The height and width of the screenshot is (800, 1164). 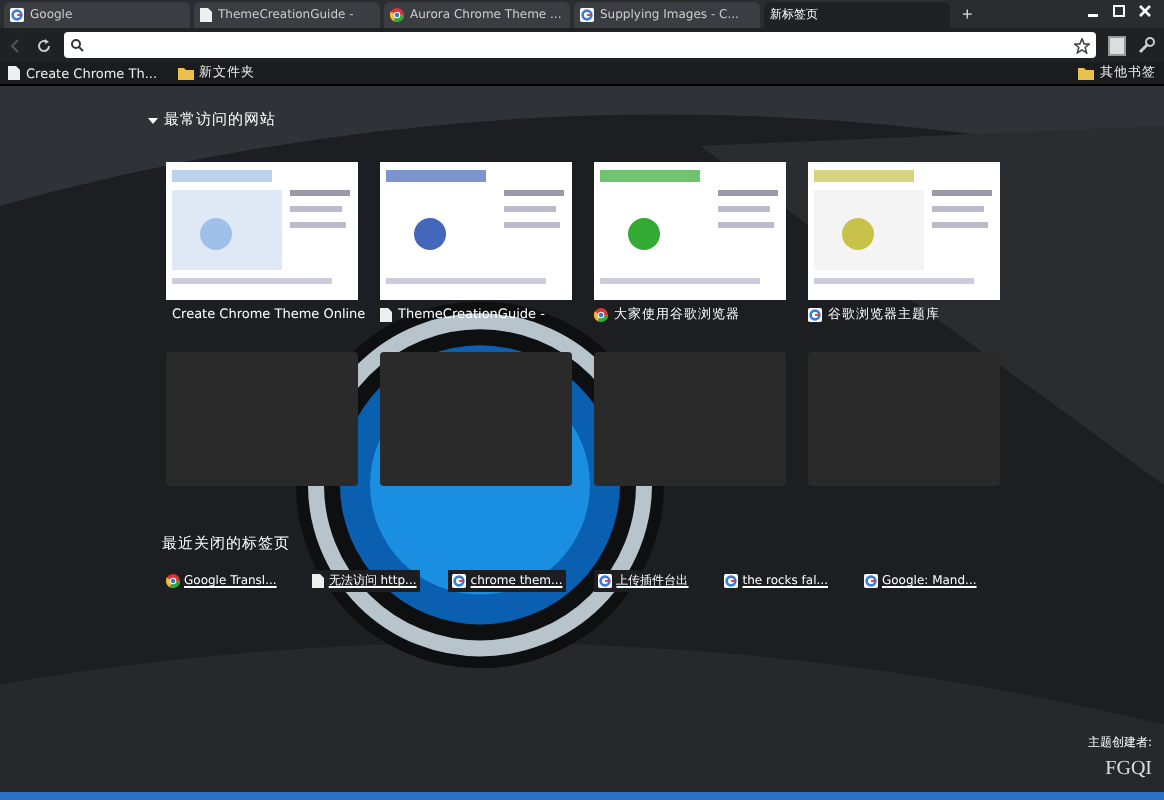 What do you see at coordinates (1145, 11) in the screenshot?
I see `close-icon` at bounding box center [1145, 11].